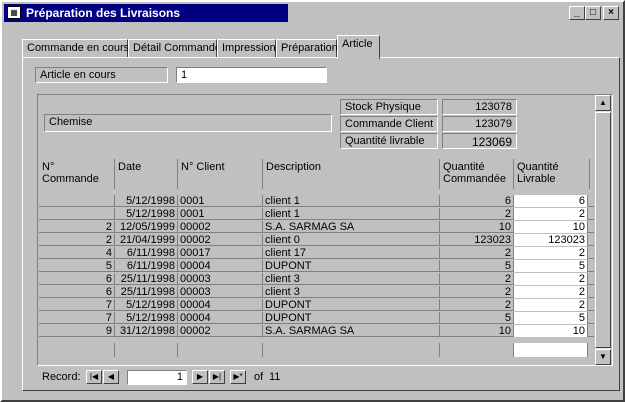 The width and height of the screenshot is (625, 402). Describe the element at coordinates (217, 377) in the screenshot. I see `last-record-icon: ▶|` at that location.